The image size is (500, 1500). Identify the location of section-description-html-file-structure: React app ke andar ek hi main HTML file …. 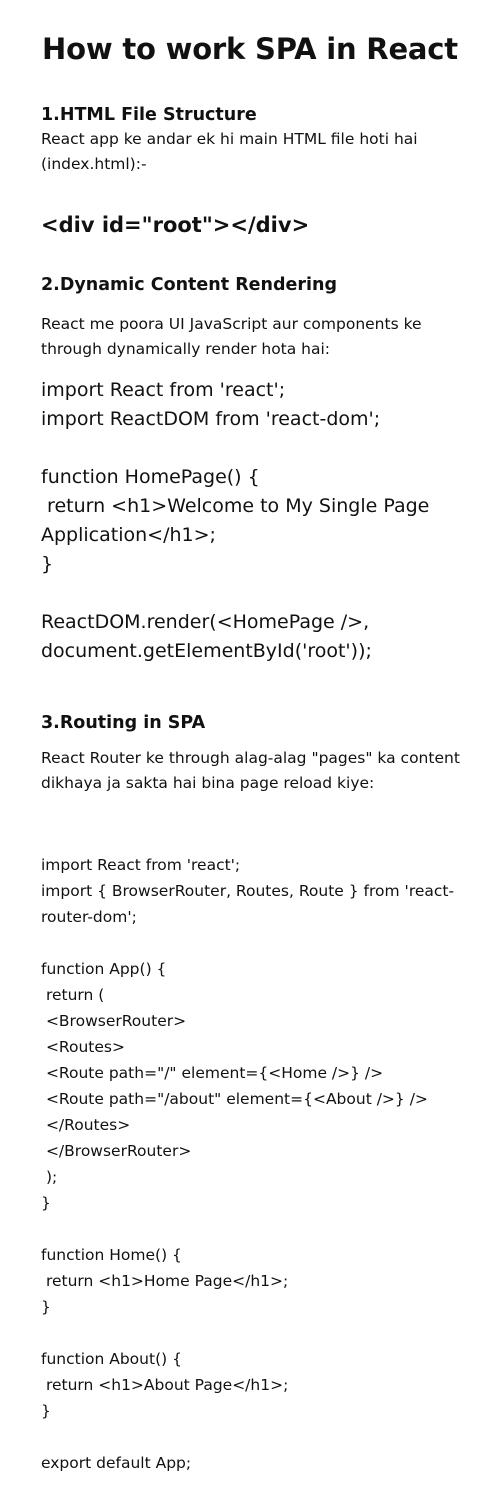
(229, 151).